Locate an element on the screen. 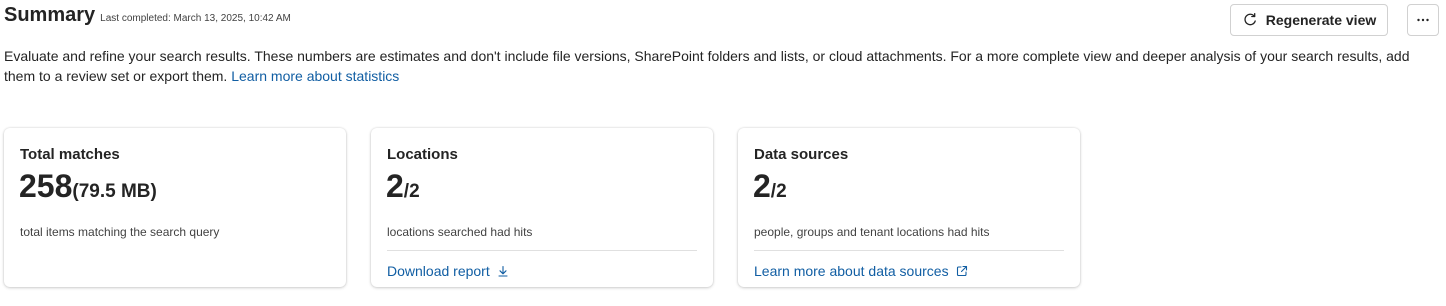  learn-more-data-sources-link: Learn more about data sources is located at coordinates (861, 271).